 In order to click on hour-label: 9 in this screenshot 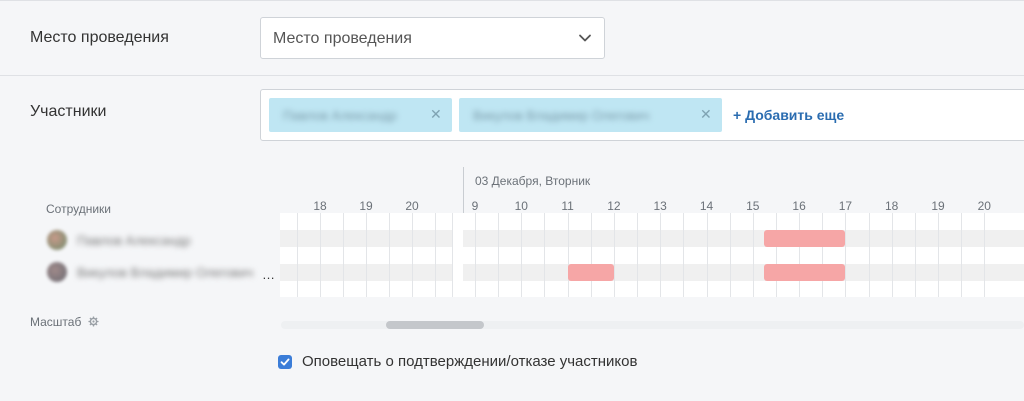, I will do `click(475, 206)`.